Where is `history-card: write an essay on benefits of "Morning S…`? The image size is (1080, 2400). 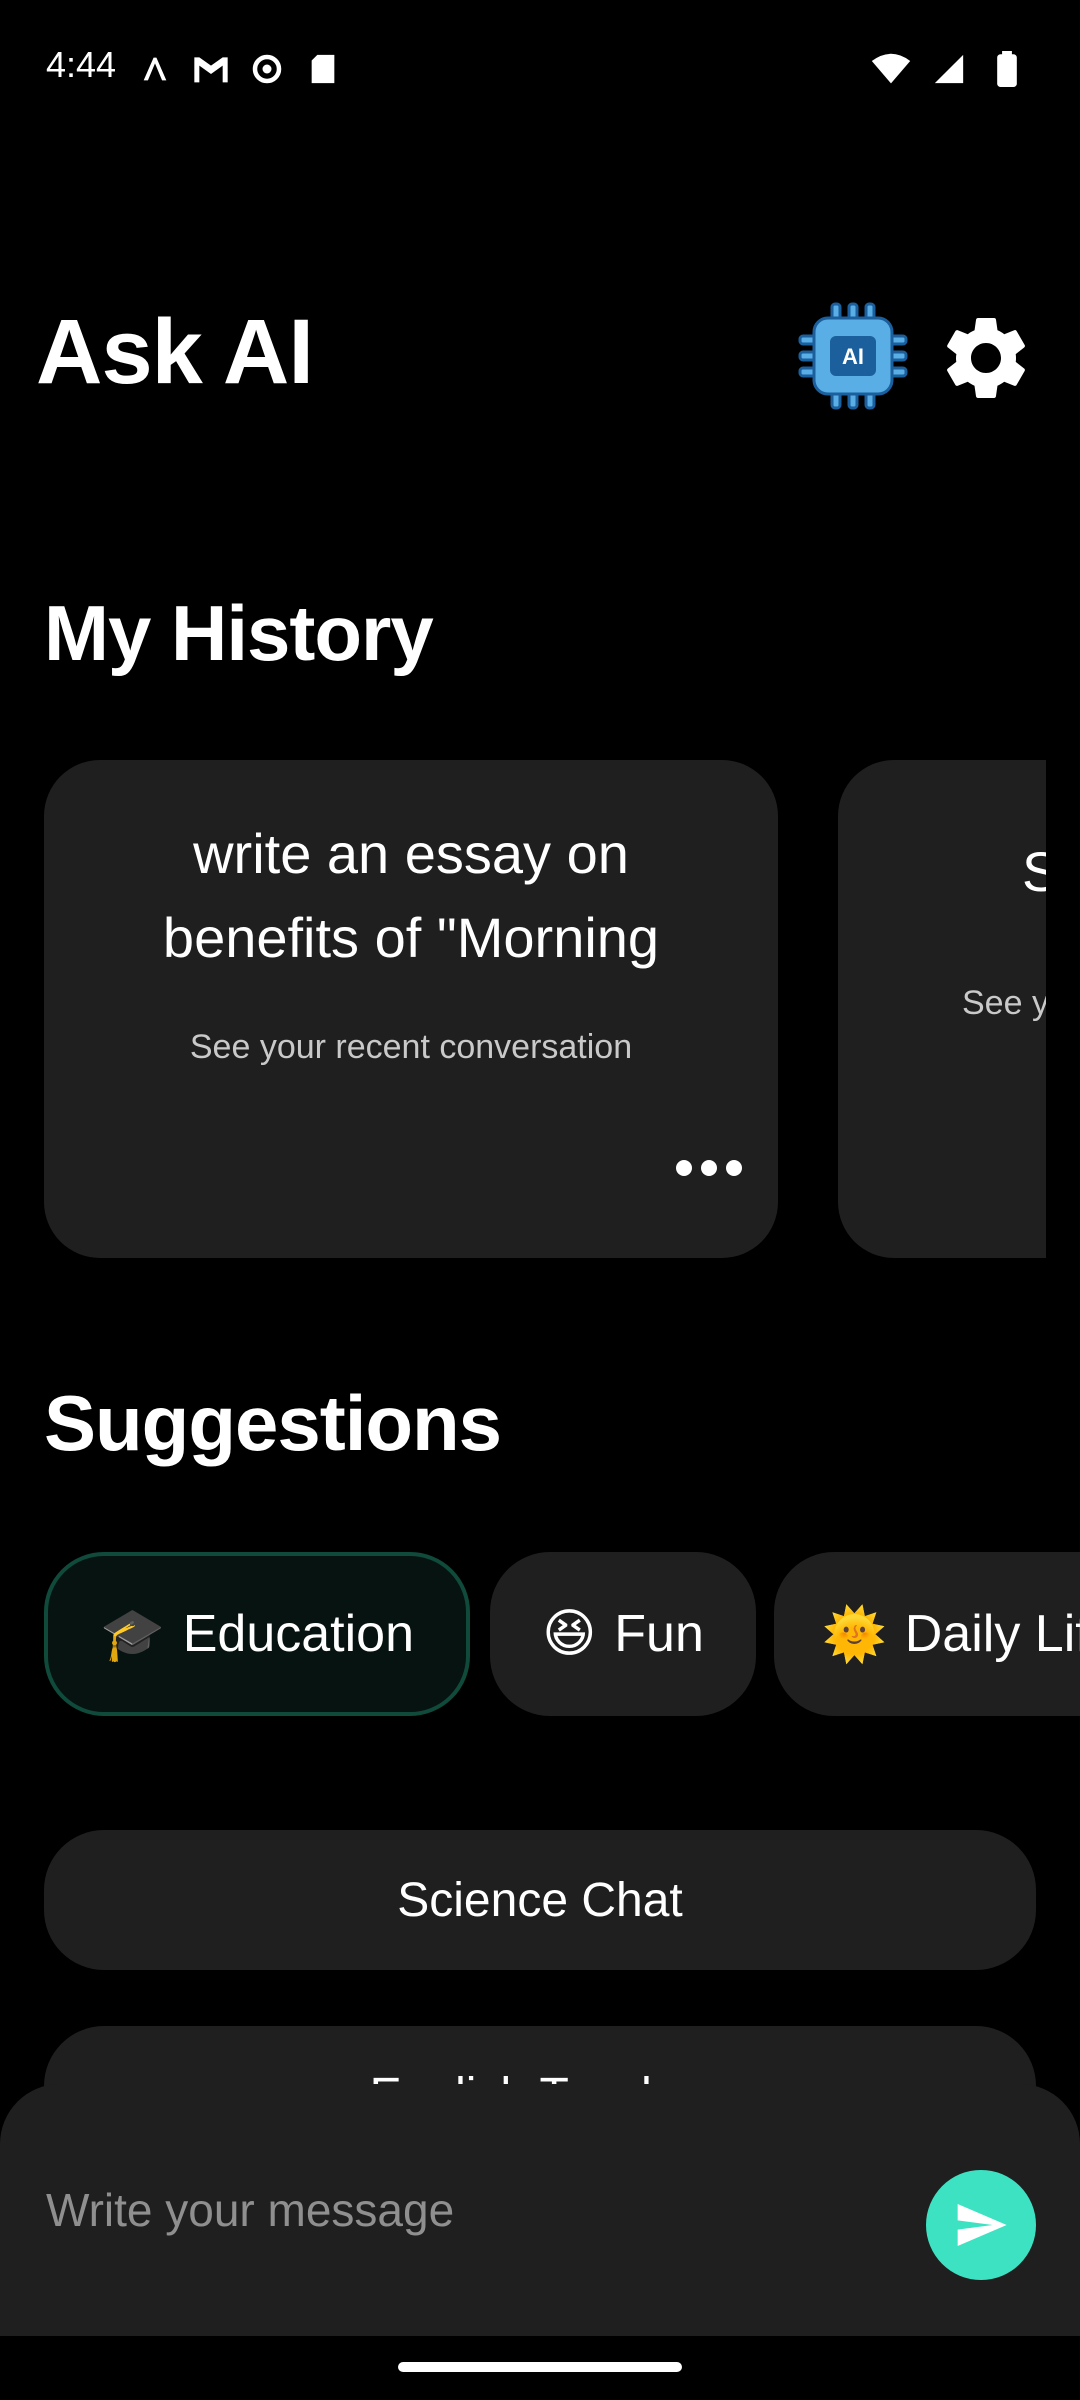 history-card: write an essay on benefits of "Morning S… is located at coordinates (411, 1009).